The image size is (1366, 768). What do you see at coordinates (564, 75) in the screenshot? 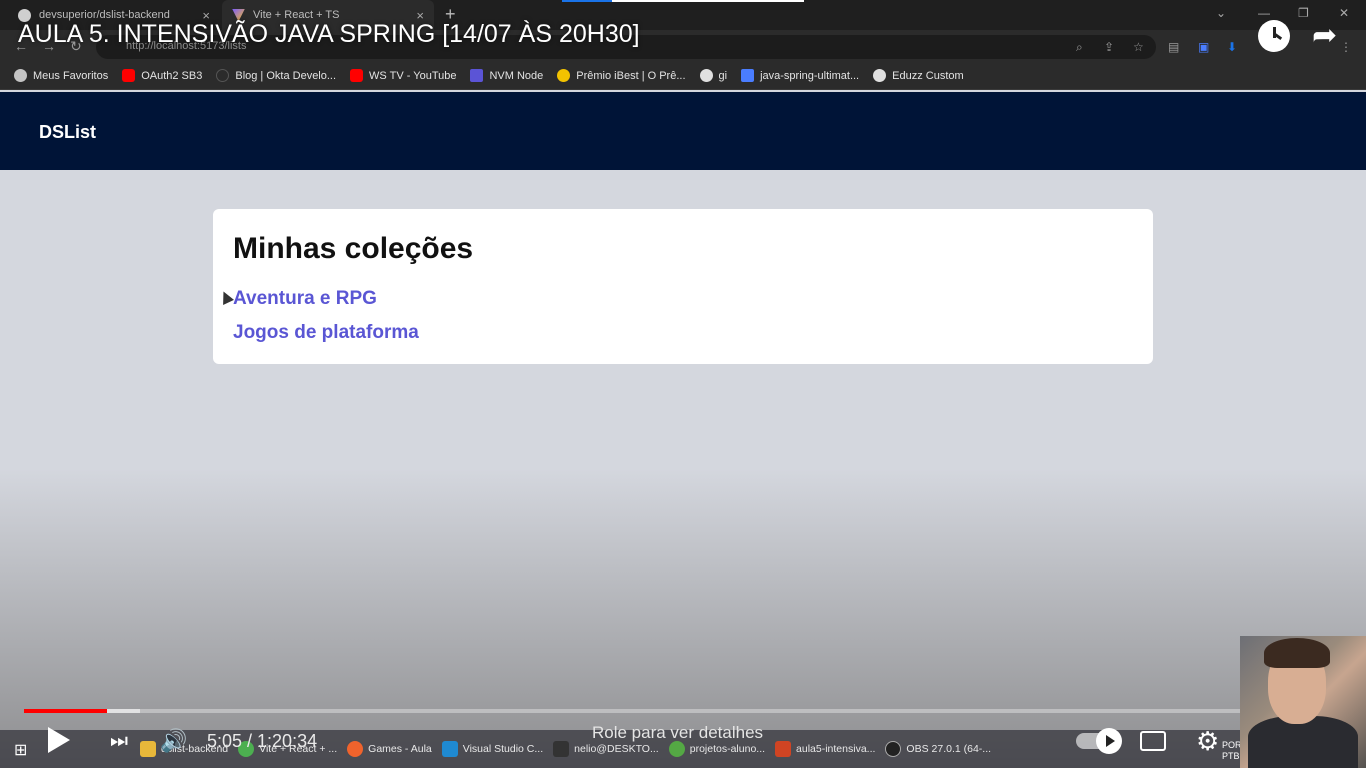
I see `ibest-icon` at bounding box center [564, 75].